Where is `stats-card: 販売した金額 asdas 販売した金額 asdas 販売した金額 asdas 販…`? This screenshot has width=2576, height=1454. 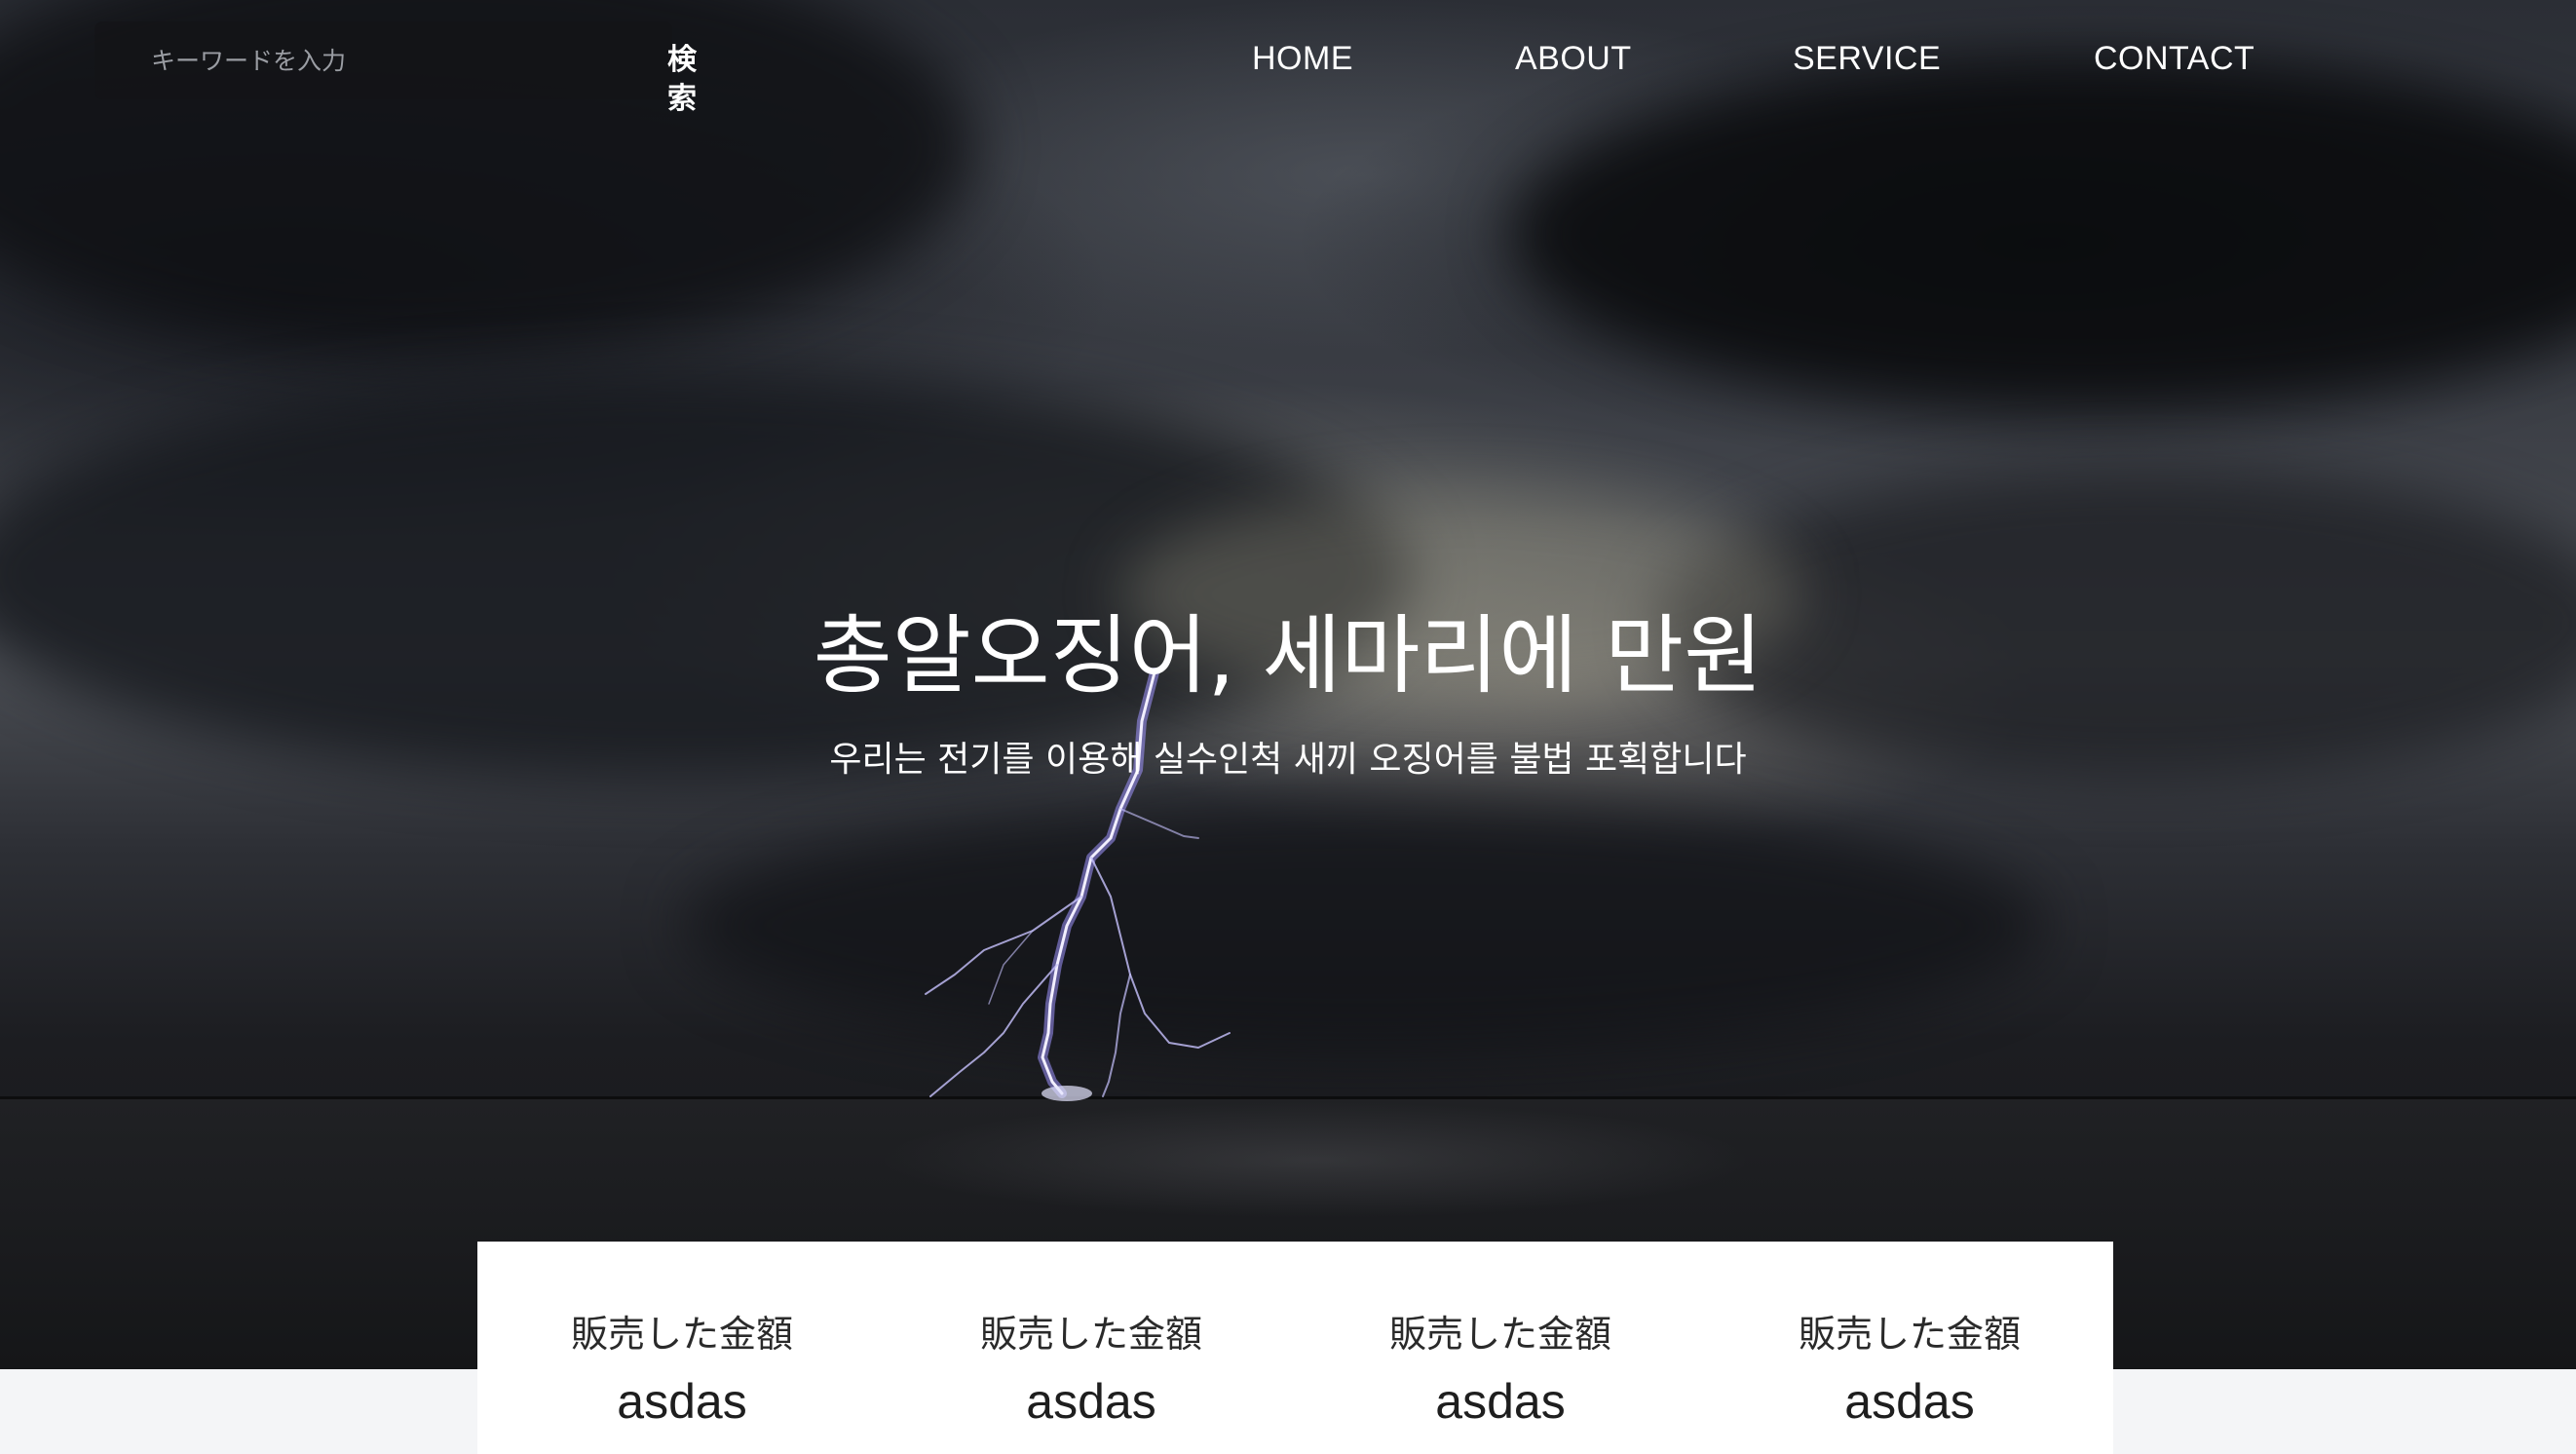
stats-card: 販売した金額 asdas 販売した金額 asdas 販売した金額 asdas 販… is located at coordinates (1295, 1348).